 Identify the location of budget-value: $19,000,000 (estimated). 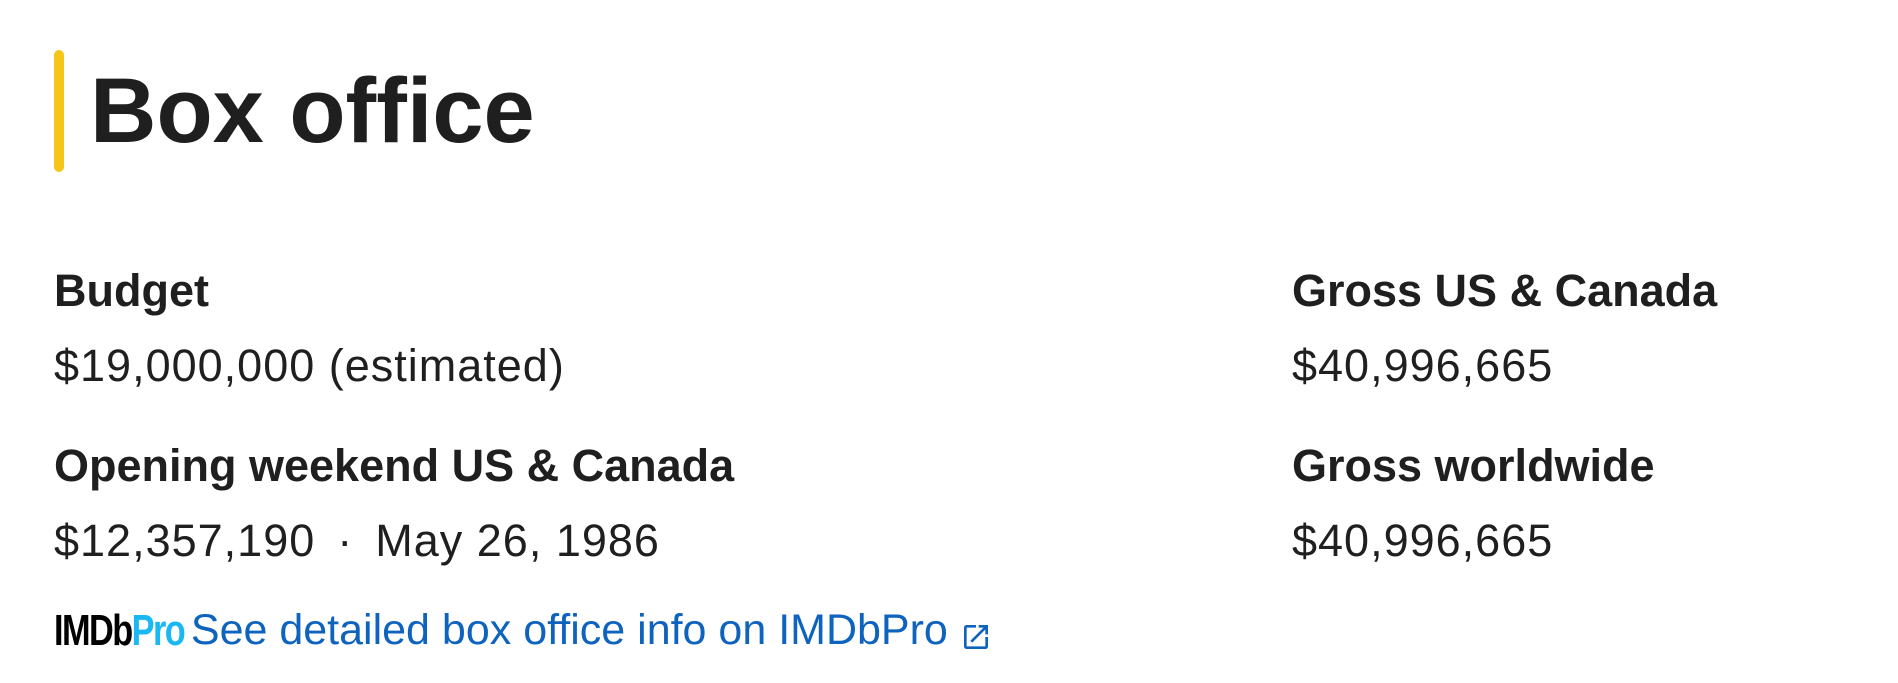
(309, 365).